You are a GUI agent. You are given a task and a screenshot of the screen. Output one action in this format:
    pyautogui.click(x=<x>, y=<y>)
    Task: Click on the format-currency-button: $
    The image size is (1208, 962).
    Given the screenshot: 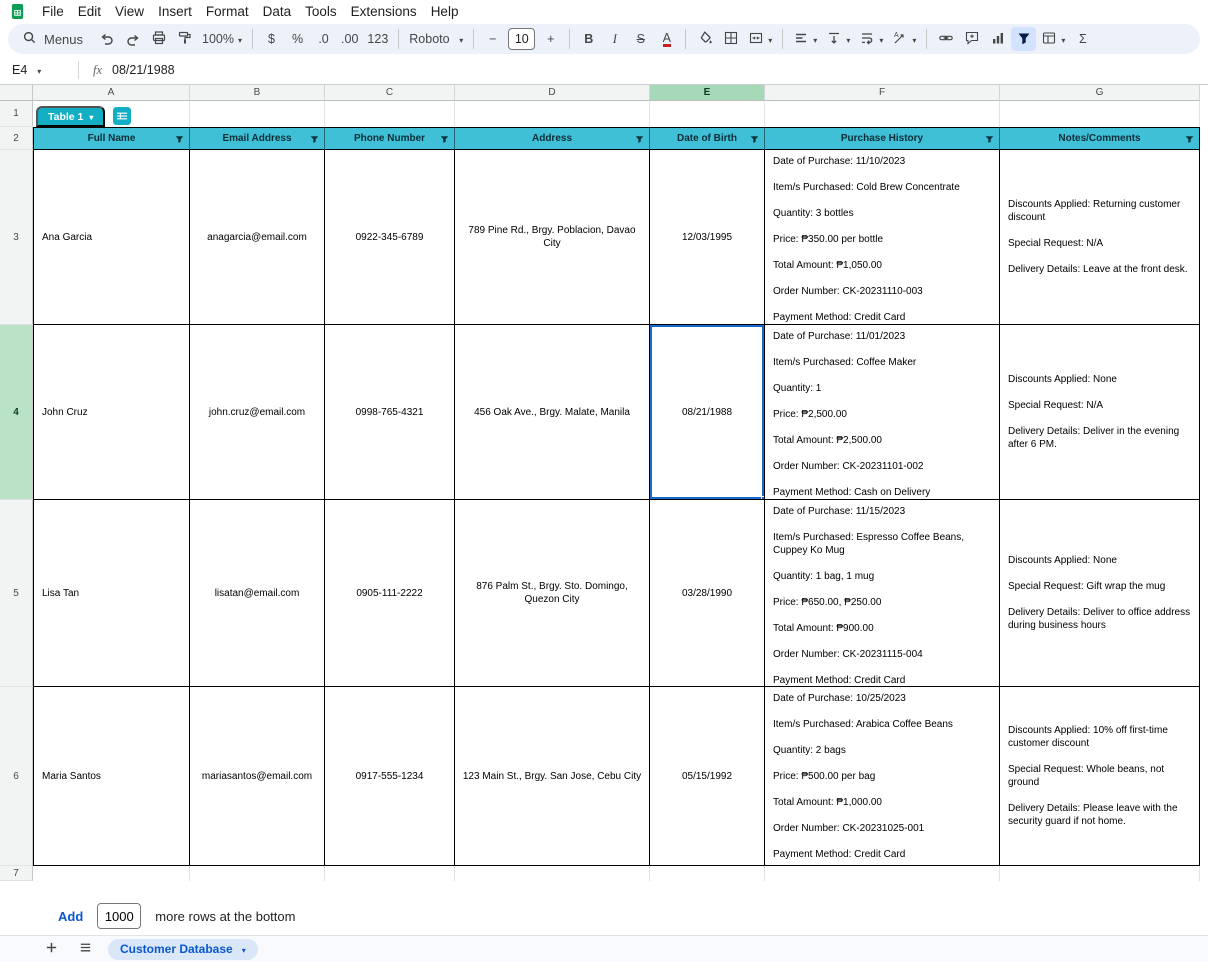 What is the action you would take?
    pyautogui.click(x=271, y=39)
    